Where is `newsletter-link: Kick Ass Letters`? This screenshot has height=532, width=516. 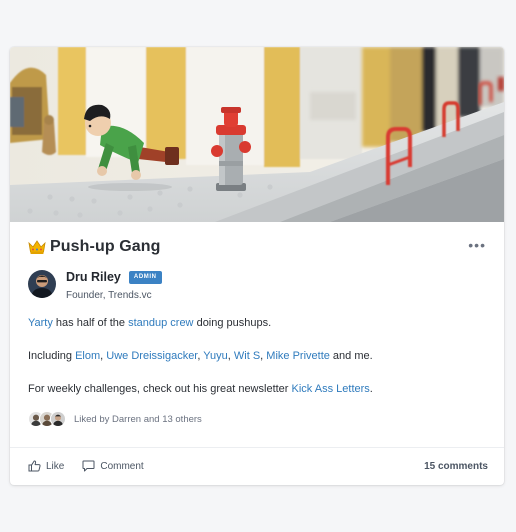
newsletter-link: Kick Ass Letters is located at coordinates (331, 389).